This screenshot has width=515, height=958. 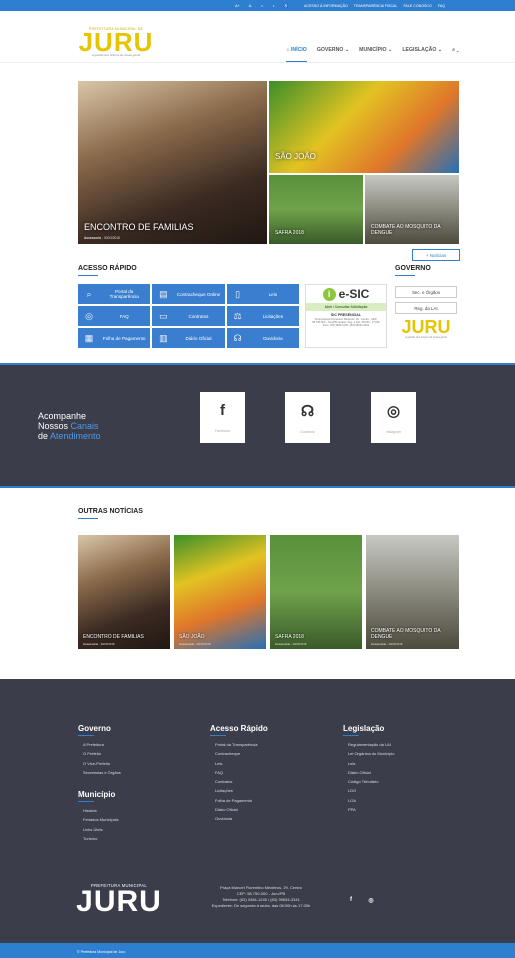 What do you see at coordinates (99, 753) in the screenshot?
I see `footer-link: O Prefeito` at bounding box center [99, 753].